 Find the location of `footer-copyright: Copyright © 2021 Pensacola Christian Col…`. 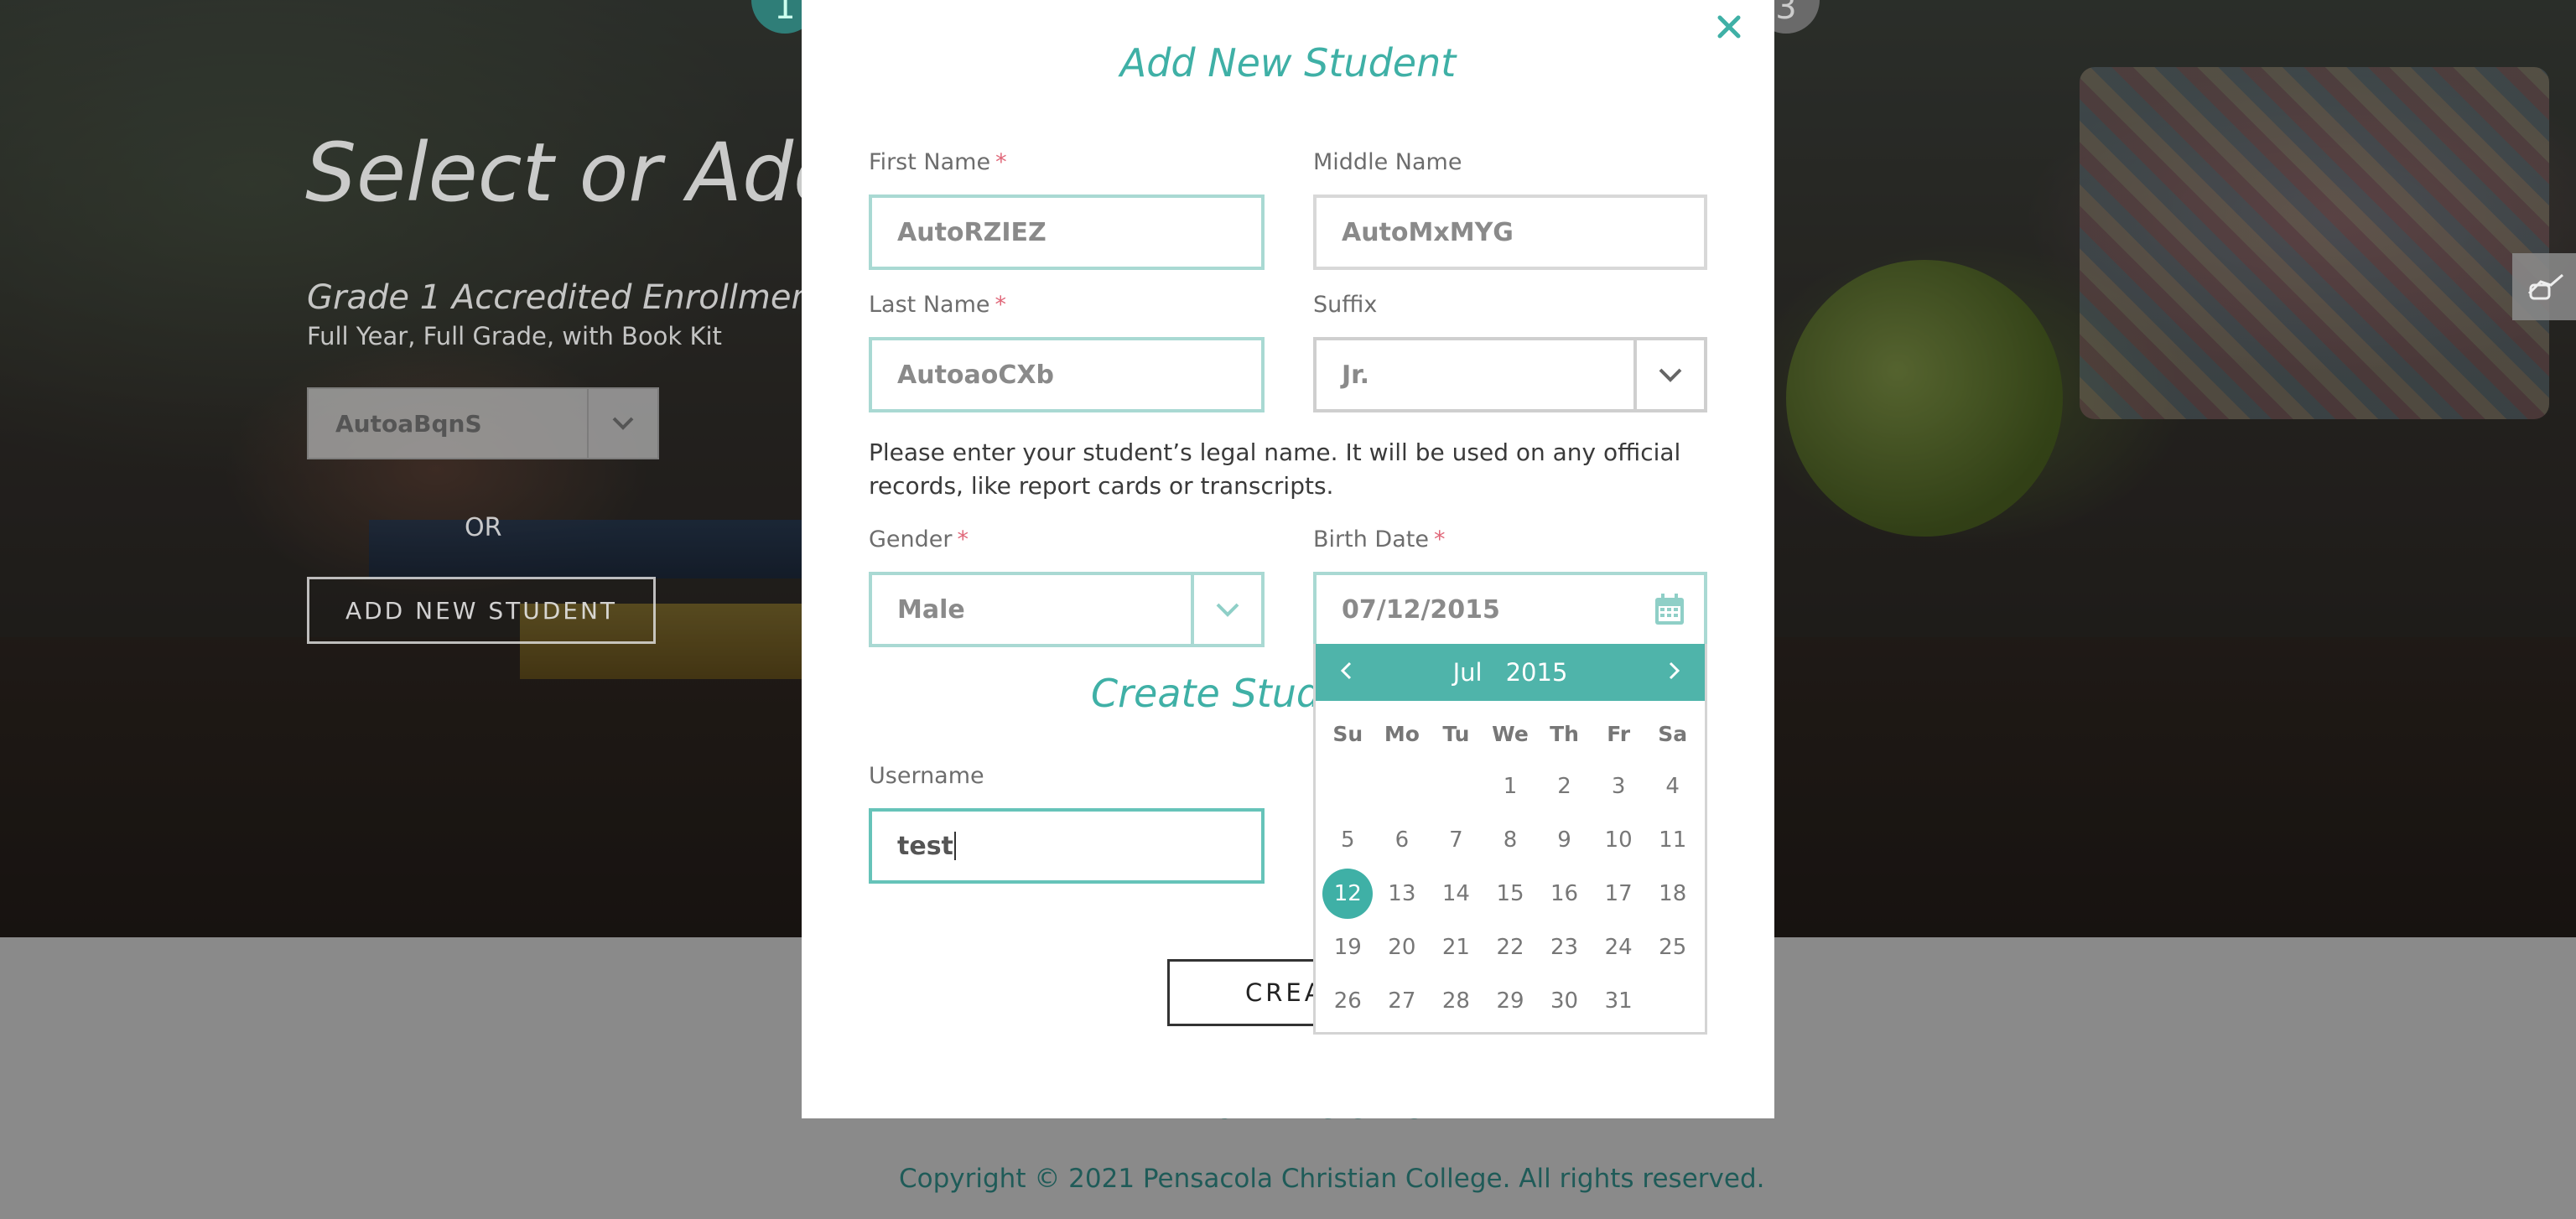

footer-copyright: Copyright © 2021 Pensacola Christian Col… is located at coordinates (1332, 1179).